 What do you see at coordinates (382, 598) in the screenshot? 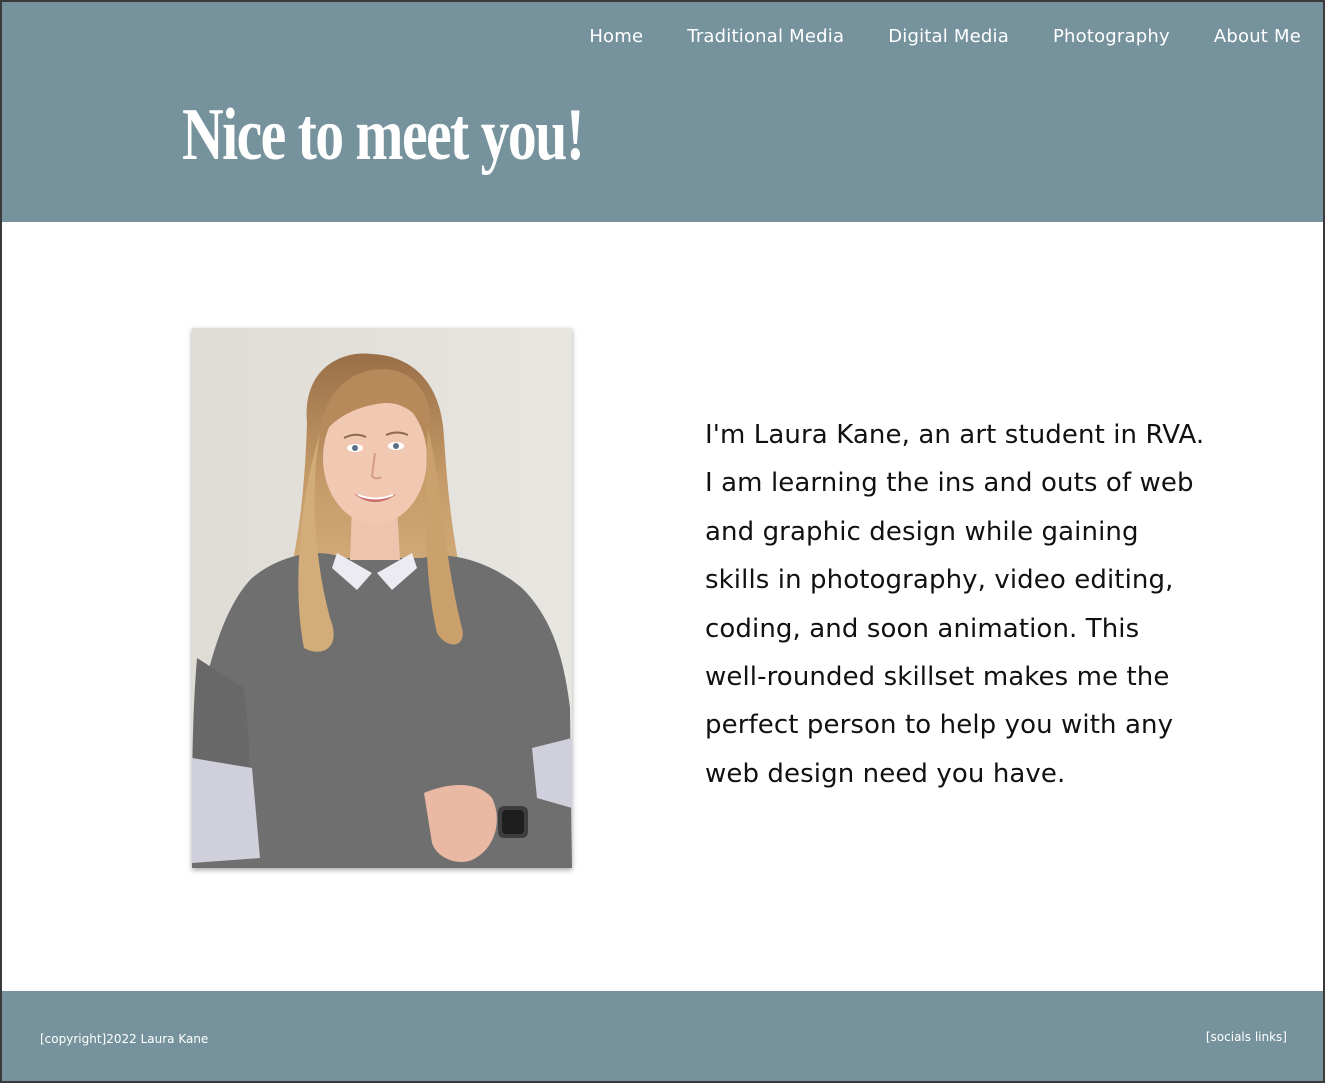
I see `portrait-photo` at bounding box center [382, 598].